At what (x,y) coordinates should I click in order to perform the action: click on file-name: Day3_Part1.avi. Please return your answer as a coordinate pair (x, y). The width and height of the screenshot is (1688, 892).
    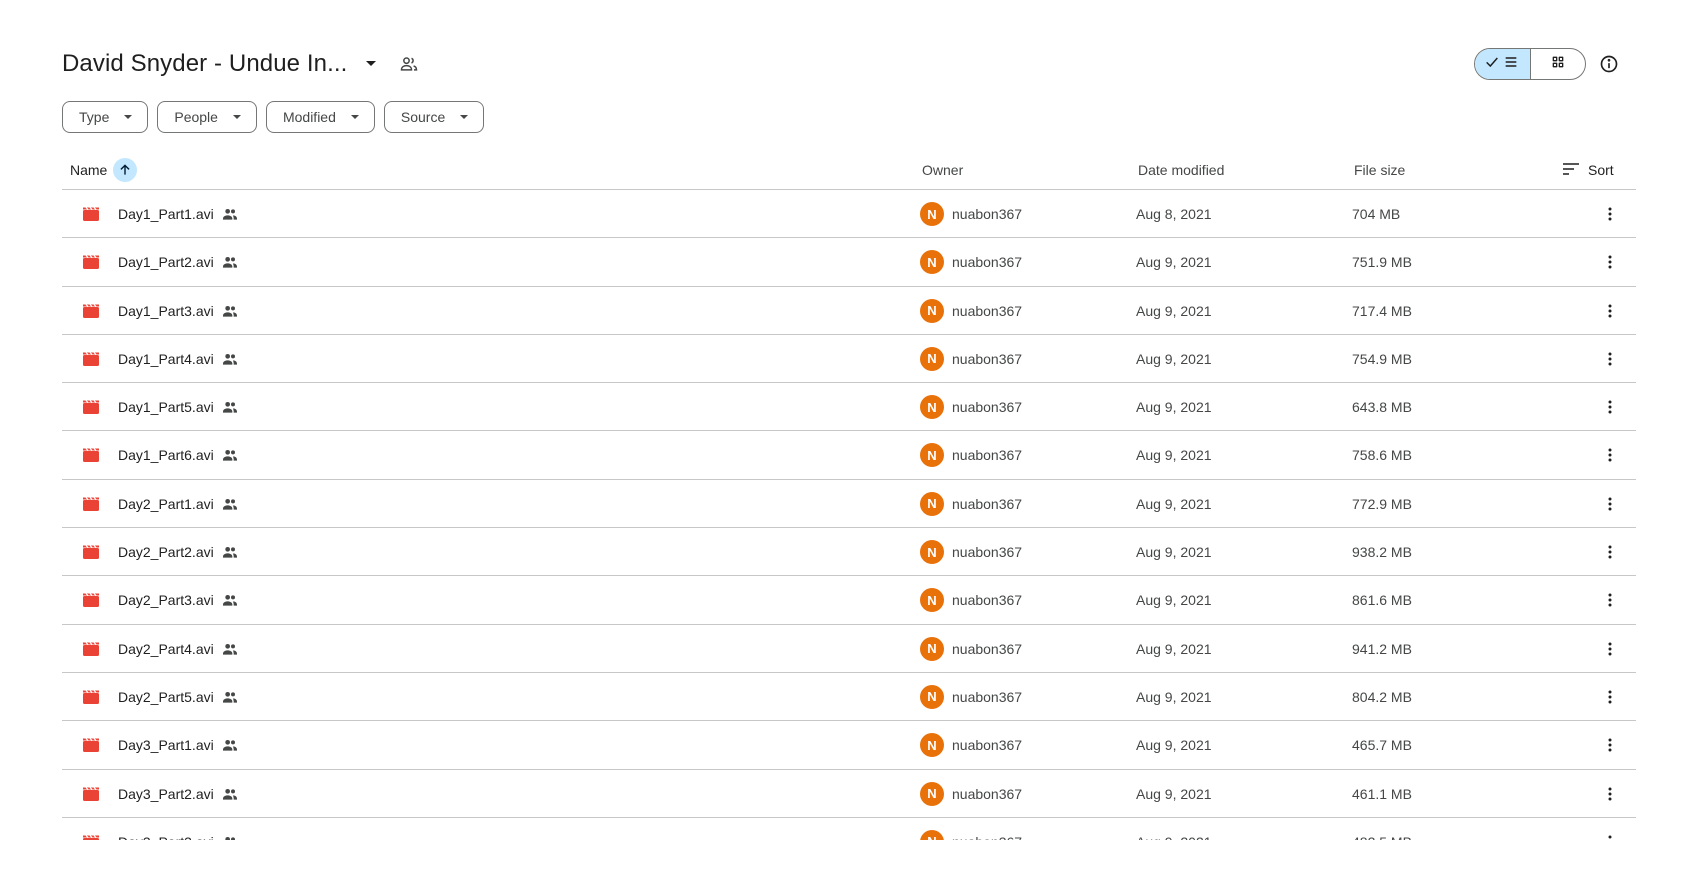
    Looking at the image, I should click on (166, 745).